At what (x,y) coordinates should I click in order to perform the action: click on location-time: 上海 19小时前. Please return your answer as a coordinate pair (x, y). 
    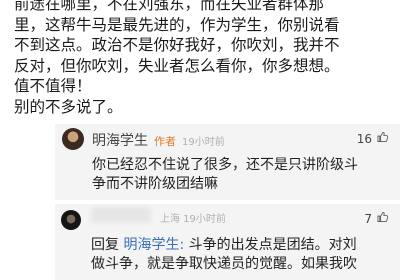
    Looking at the image, I should click on (193, 219).